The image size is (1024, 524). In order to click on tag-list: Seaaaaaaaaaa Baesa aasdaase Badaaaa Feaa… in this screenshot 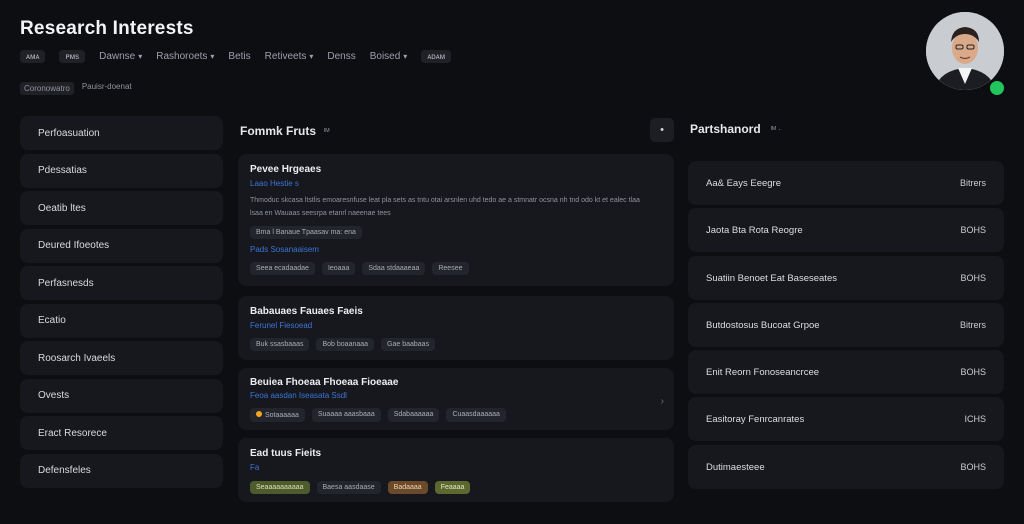, I will do `click(360, 487)`.